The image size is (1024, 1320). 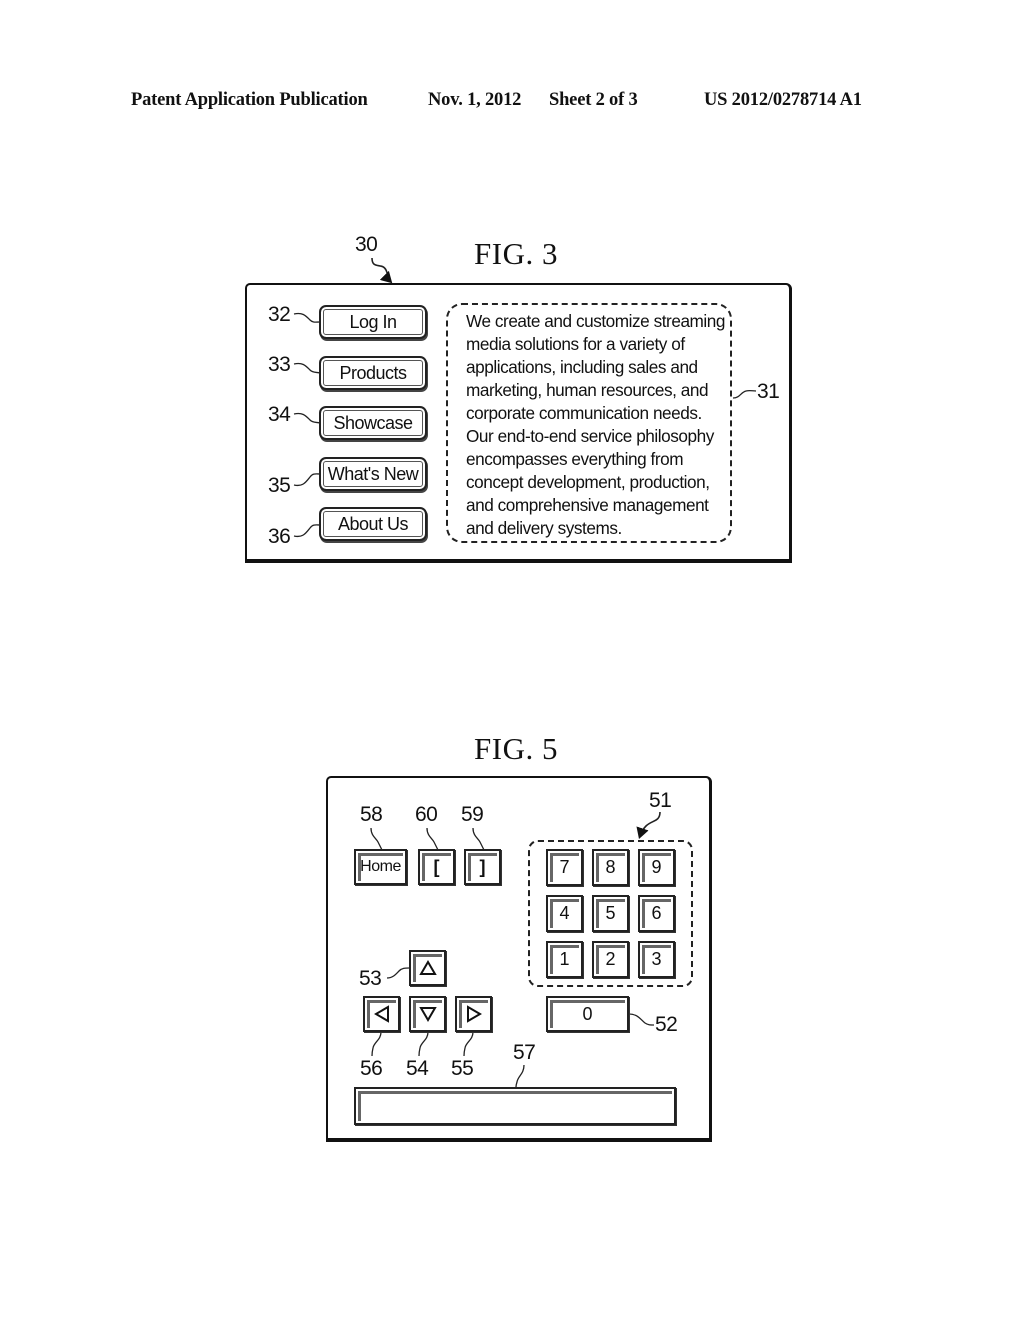 I want to click on ref-numeral-whats-new: 35, so click(x=279, y=485).